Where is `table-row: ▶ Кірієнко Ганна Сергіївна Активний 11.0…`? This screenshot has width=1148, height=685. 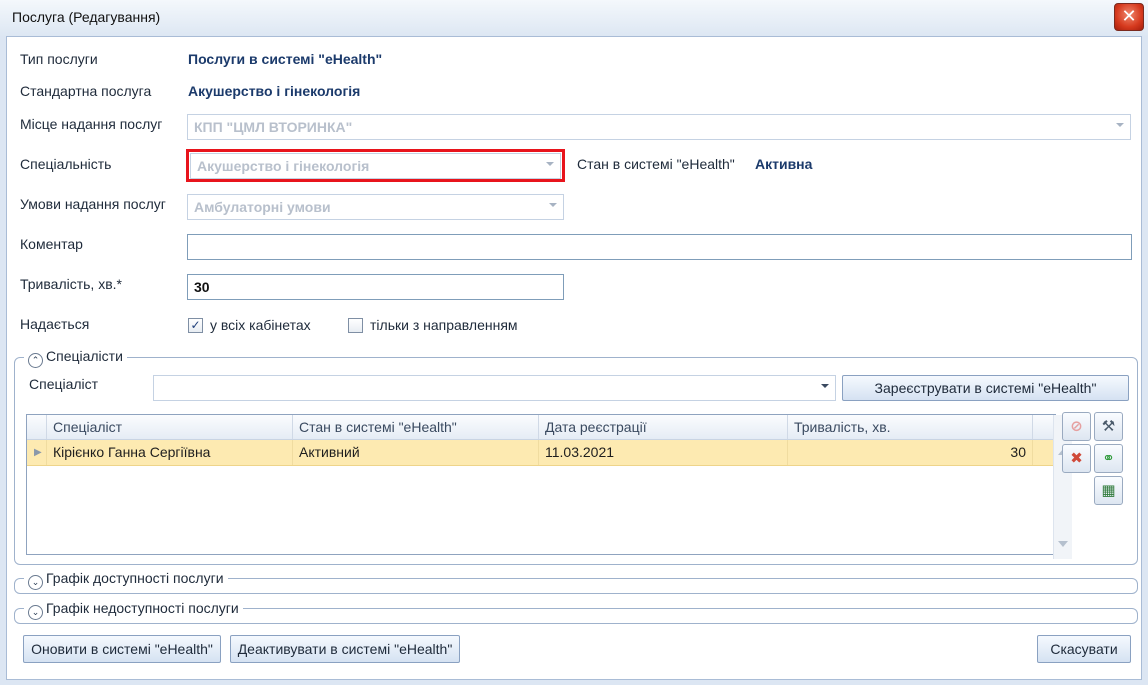 table-row: ▶ Кірієнко Ганна Сергіївна Активний 11.0… is located at coordinates (540, 453).